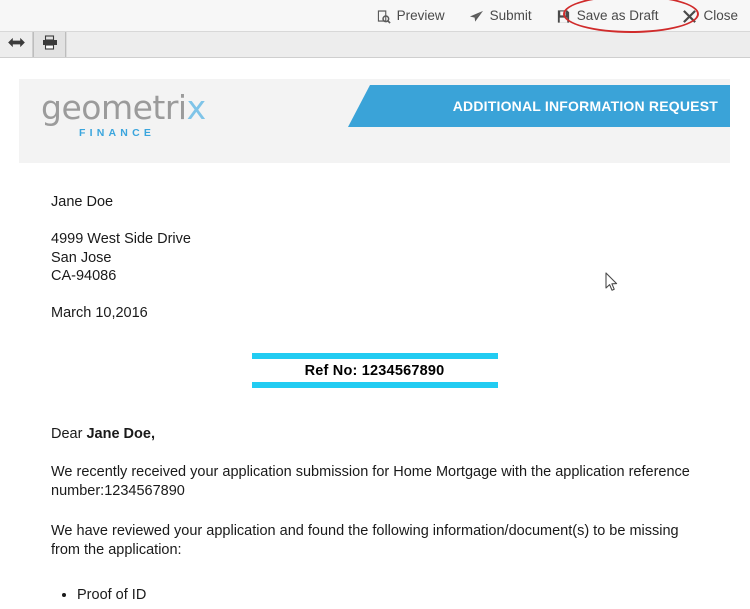  I want to click on logo-wordmark-accent: x, so click(196, 107).